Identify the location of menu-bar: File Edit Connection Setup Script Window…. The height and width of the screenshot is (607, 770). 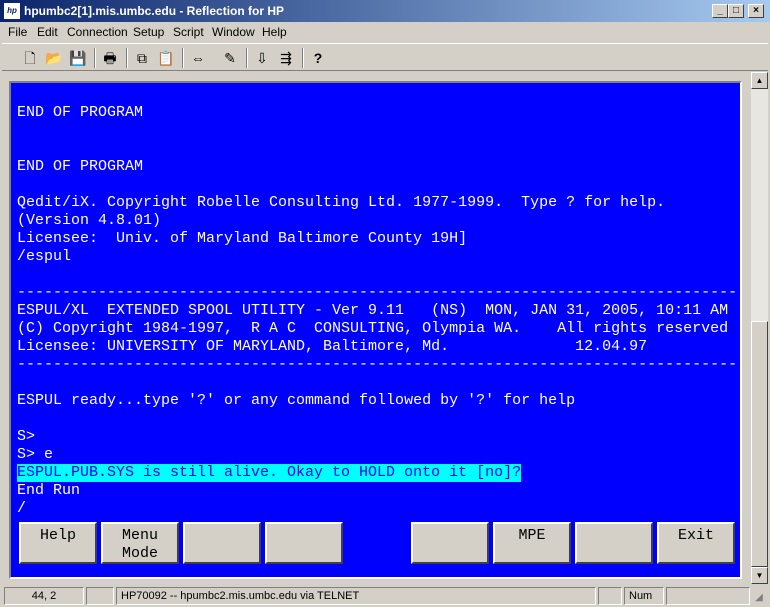
(385, 32).